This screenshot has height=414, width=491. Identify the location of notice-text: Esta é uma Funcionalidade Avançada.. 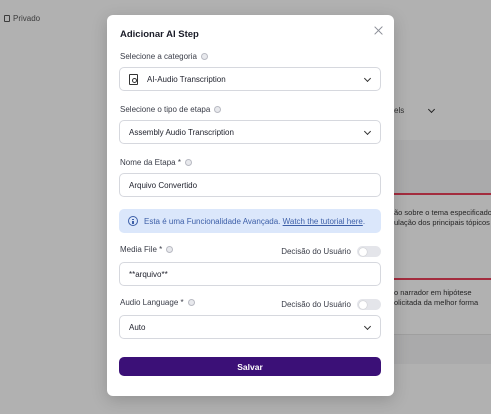
(212, 221).